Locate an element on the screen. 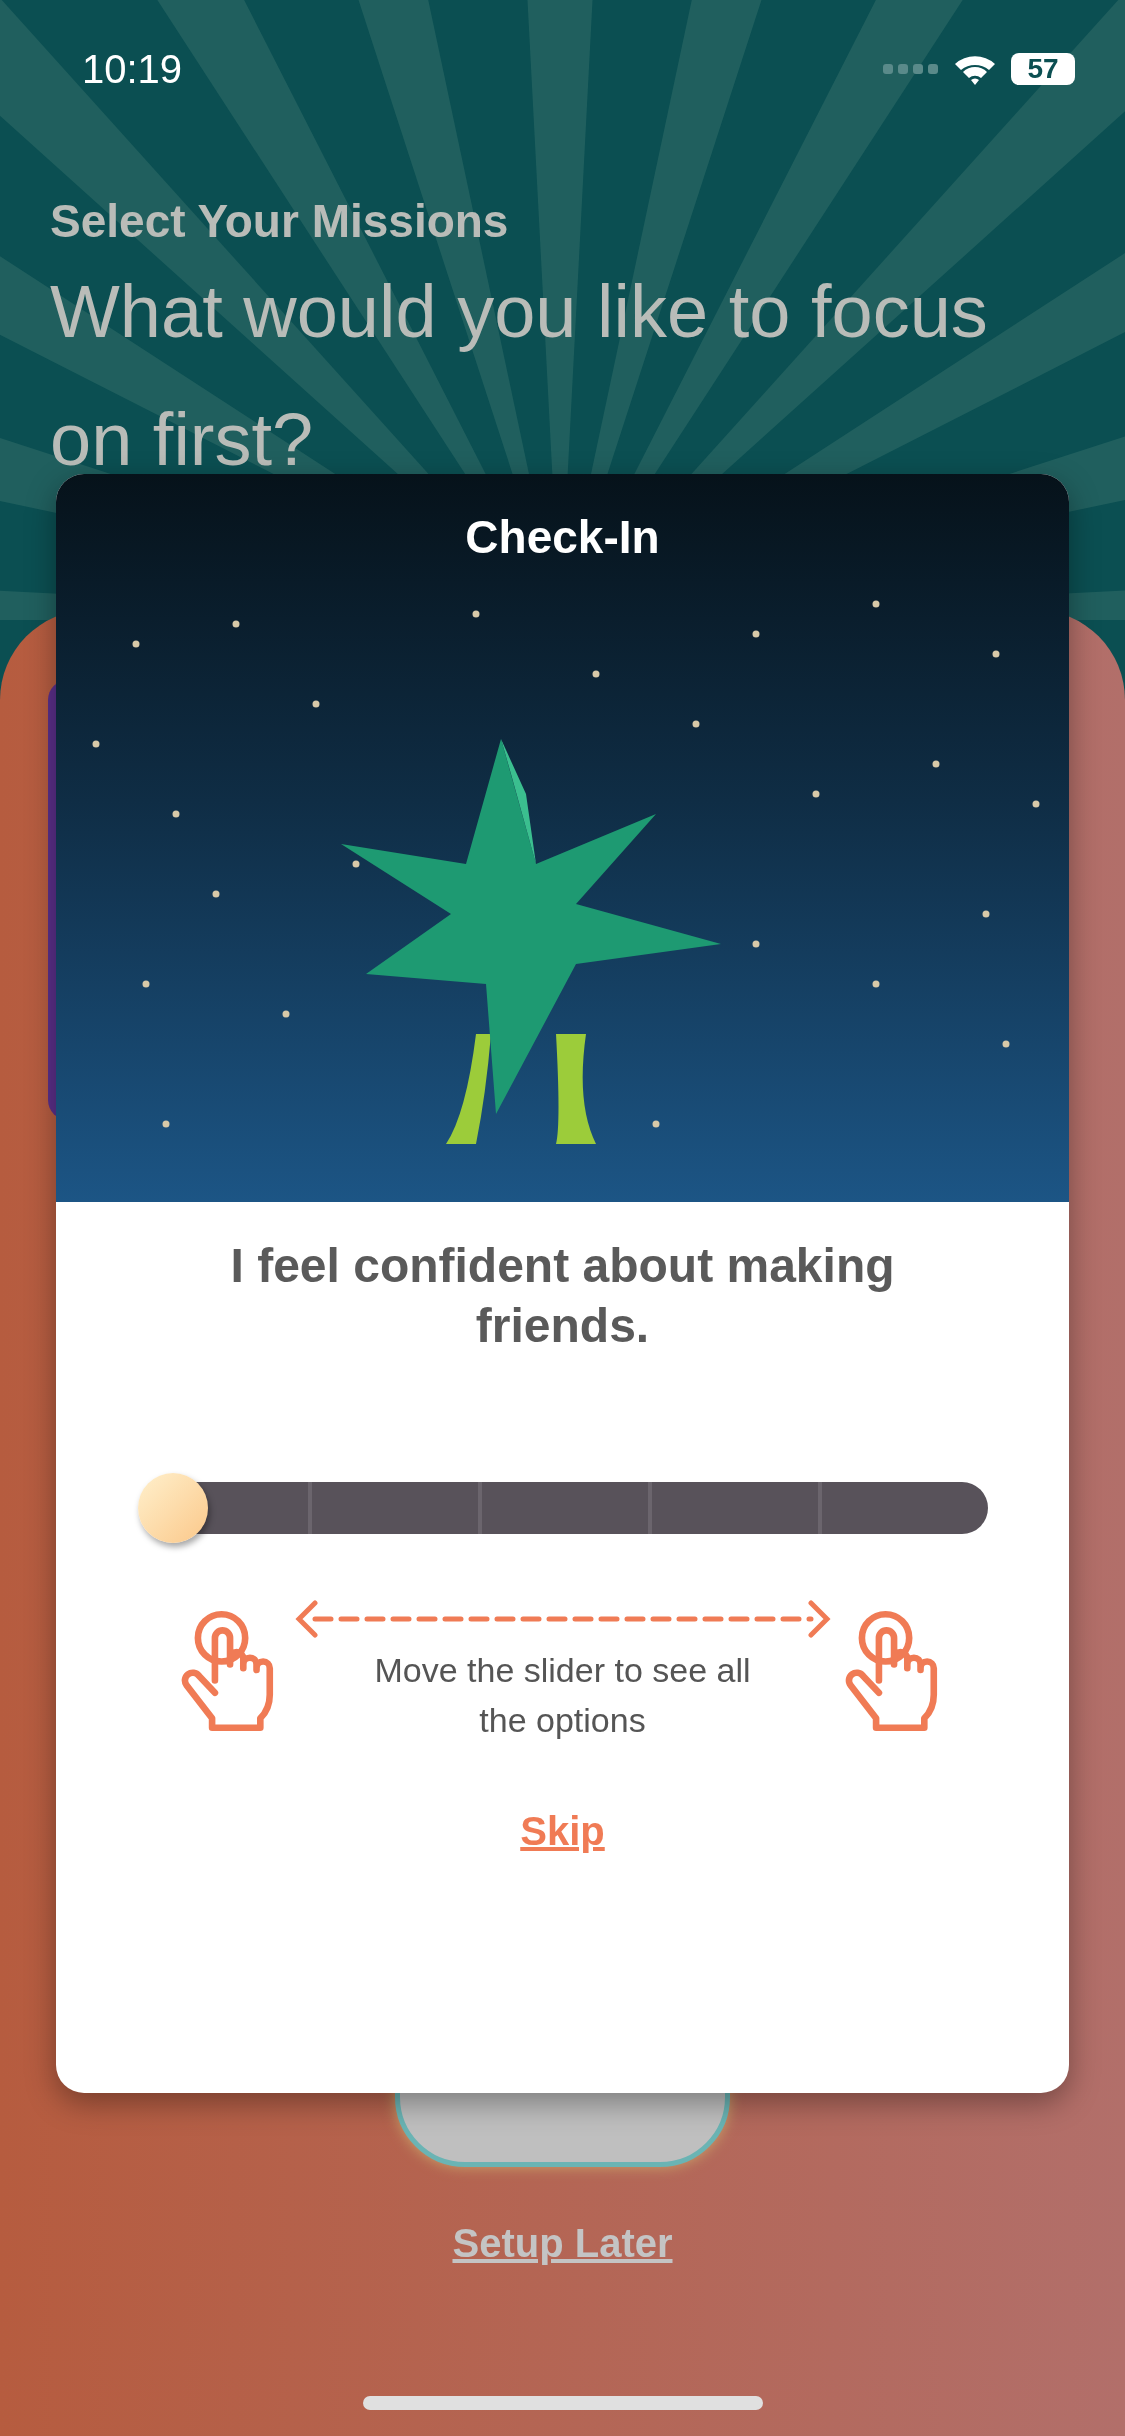  page-title: What would you like to focus on first? is located at coordinates (519, 376).